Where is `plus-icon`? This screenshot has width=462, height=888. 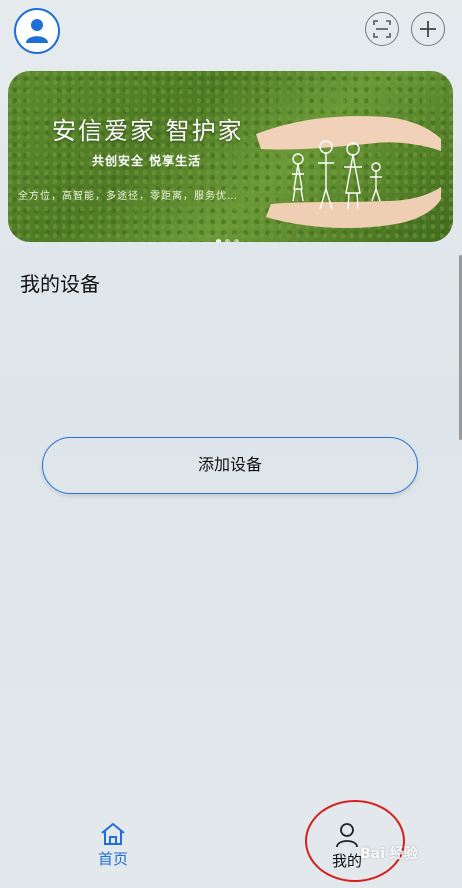
plus-icon is located at coordinates (428, 29).